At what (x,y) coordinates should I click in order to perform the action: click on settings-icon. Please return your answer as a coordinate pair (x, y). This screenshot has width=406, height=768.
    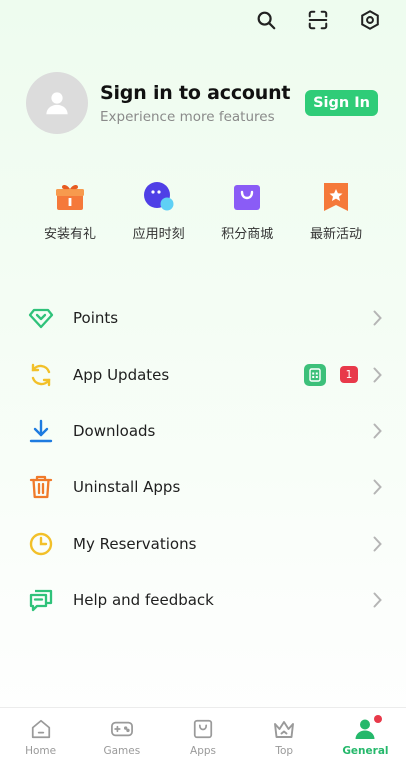
    Looking at the image, I should click on (370, 20).